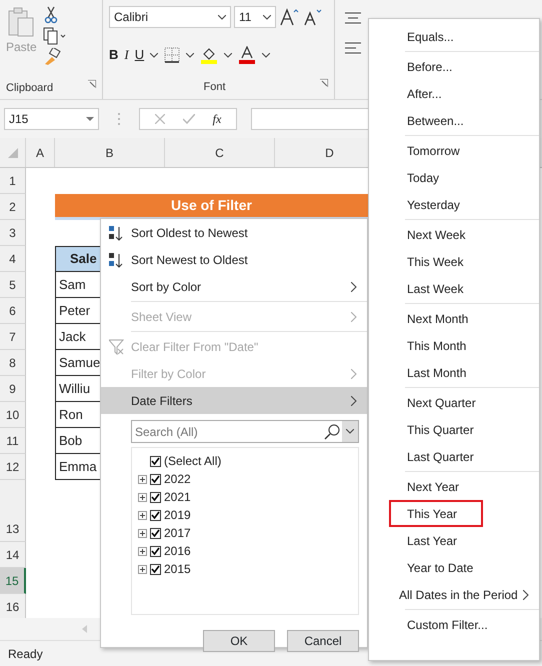 This screenshot has width=542, height=666. Describe the element at coordinates (234, 232) in the screenshot. I see `menu-item: Sort Oldest to Newest` at that location.